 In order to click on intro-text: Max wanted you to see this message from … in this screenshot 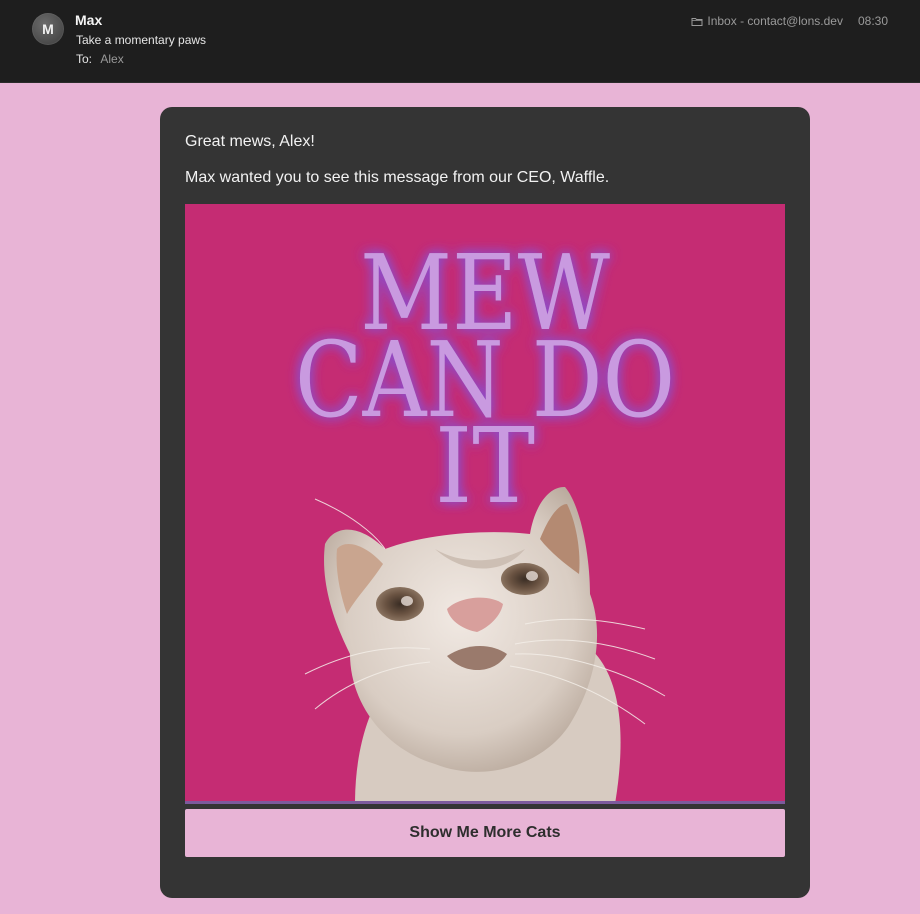, I will do `click(397, 177)`.